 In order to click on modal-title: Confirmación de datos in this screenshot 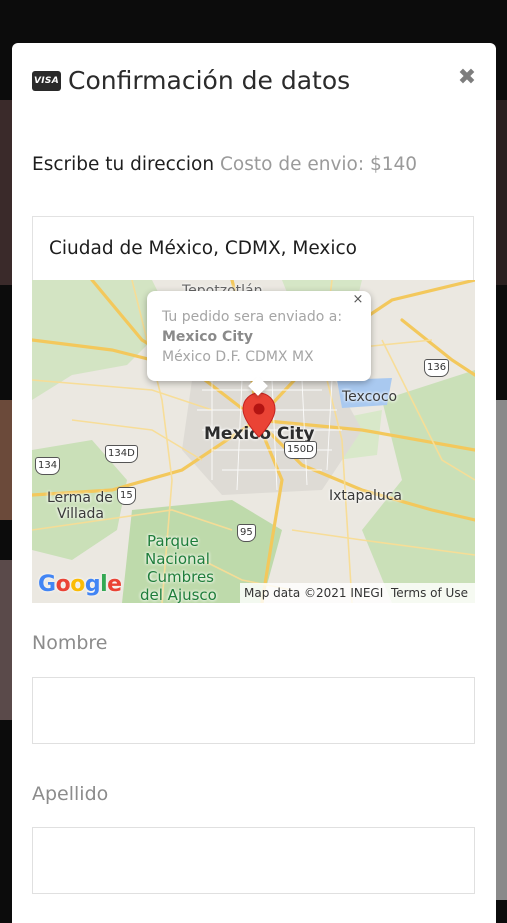, I will do `click(209, 80)`.